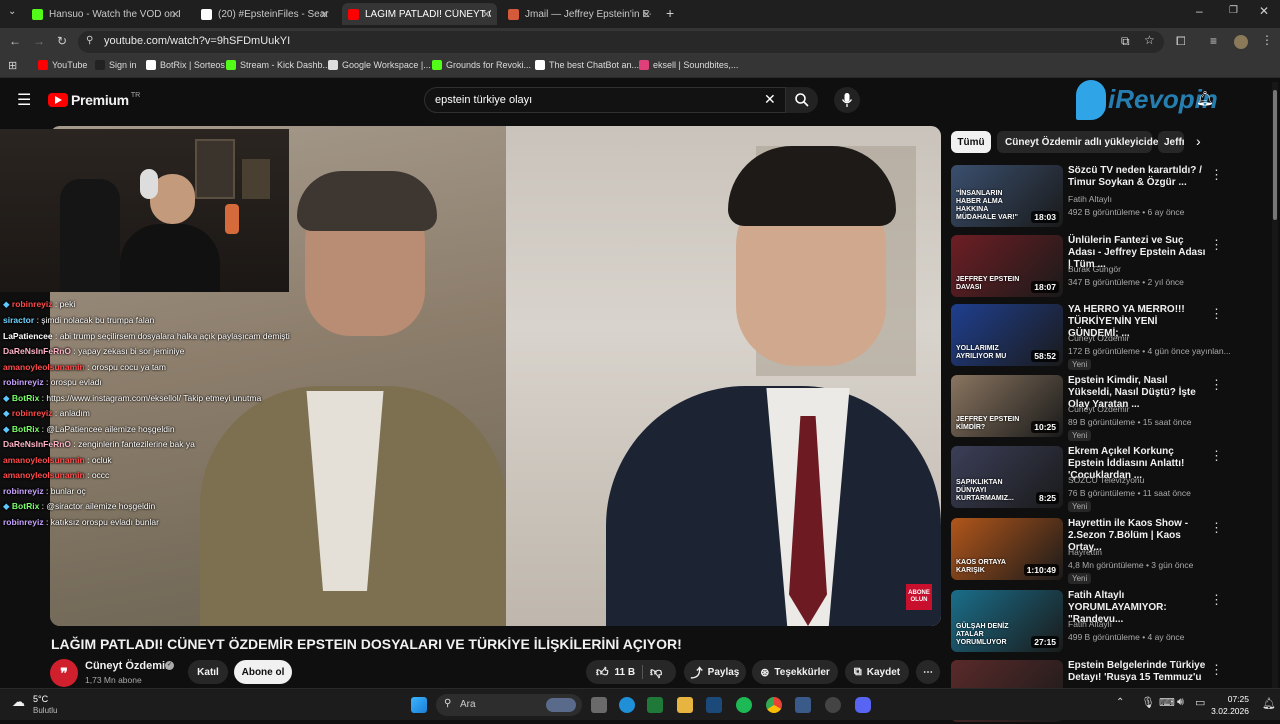  Describe the element at coordinates (1213, 41) in the screenshot. I see `reading-list-icon: ≡` at that location.